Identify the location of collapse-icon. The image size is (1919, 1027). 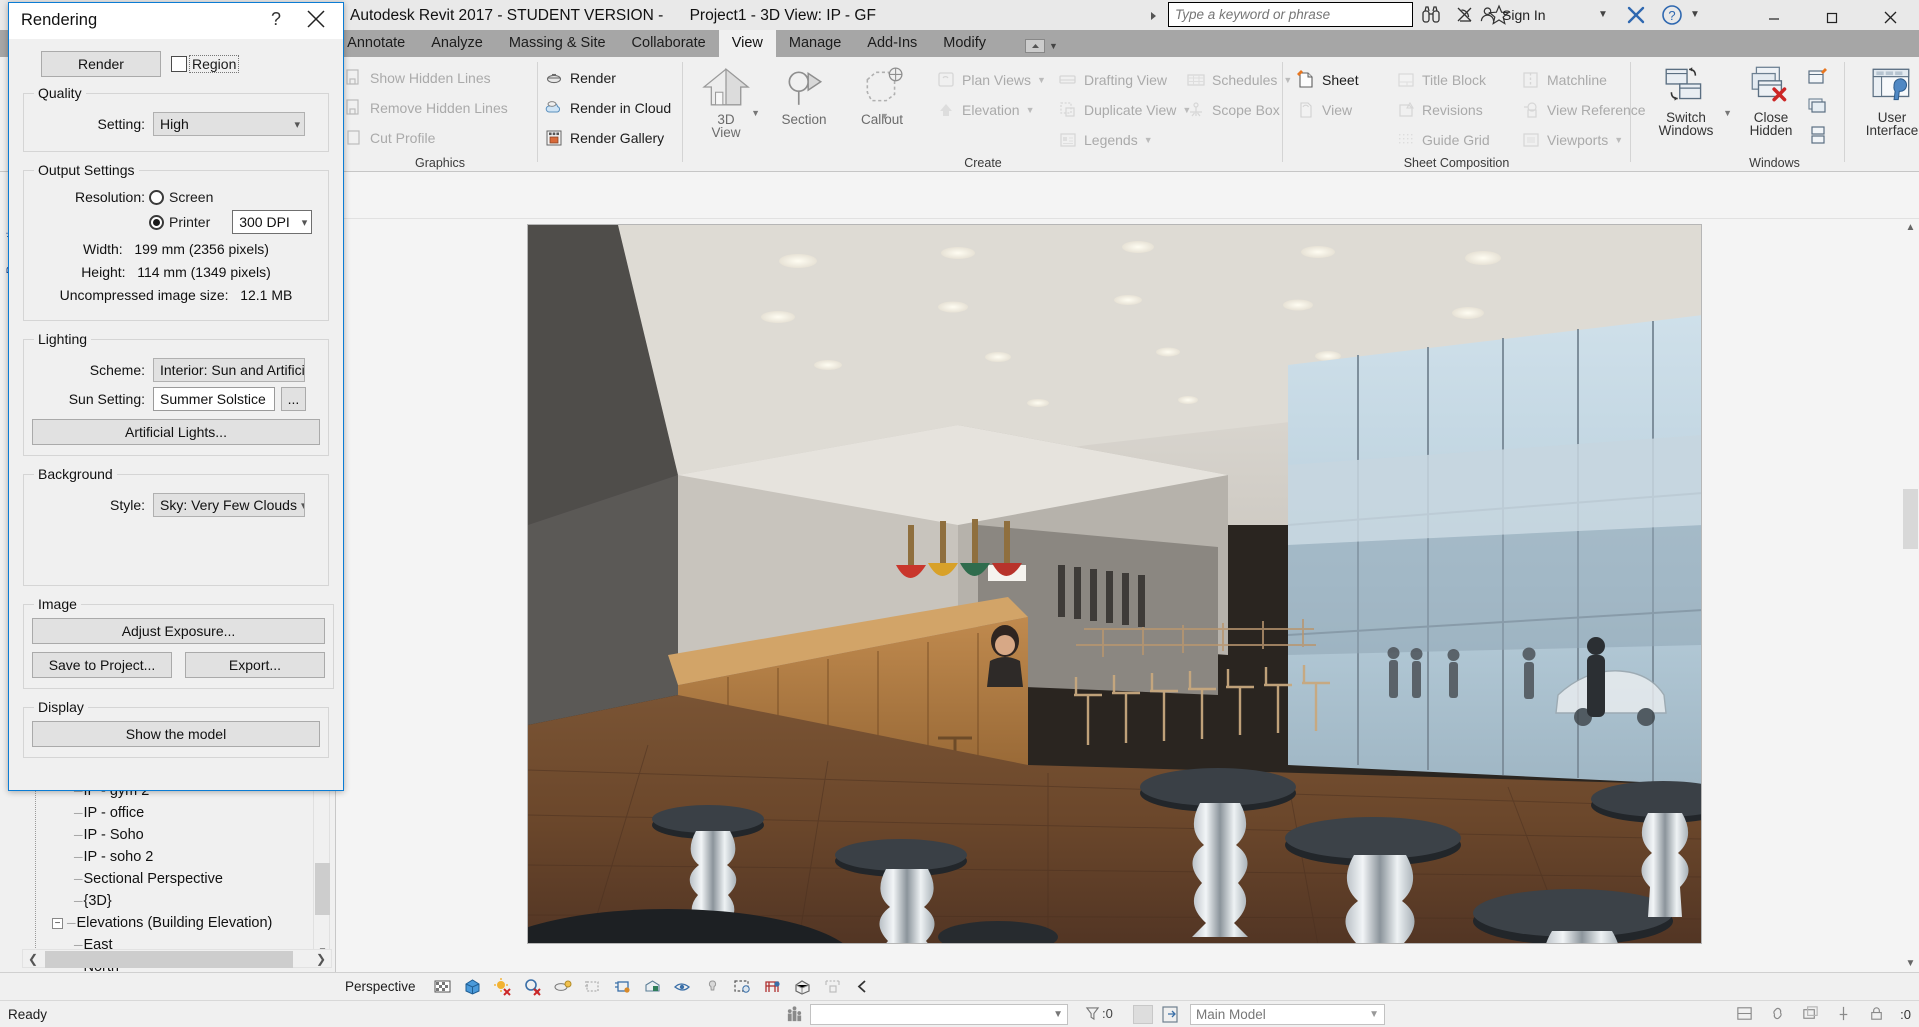
(862, 986).